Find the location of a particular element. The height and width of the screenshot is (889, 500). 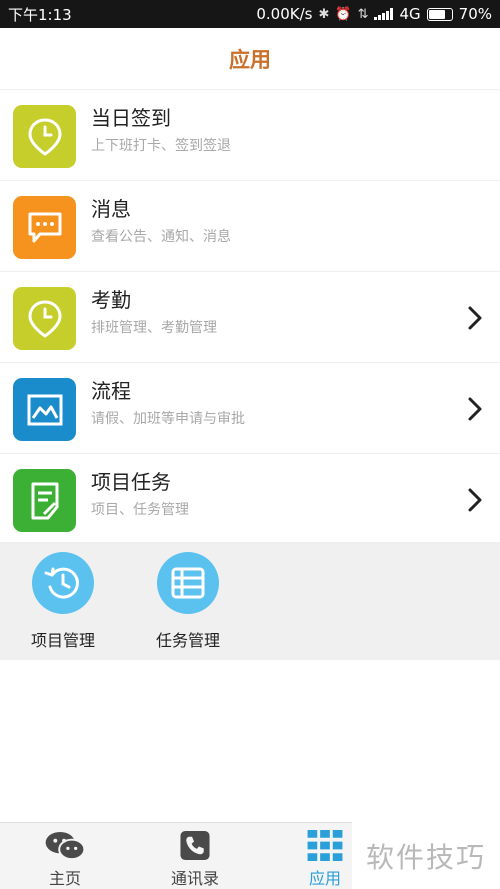

battery-icon is located at coordinates (439, 14).